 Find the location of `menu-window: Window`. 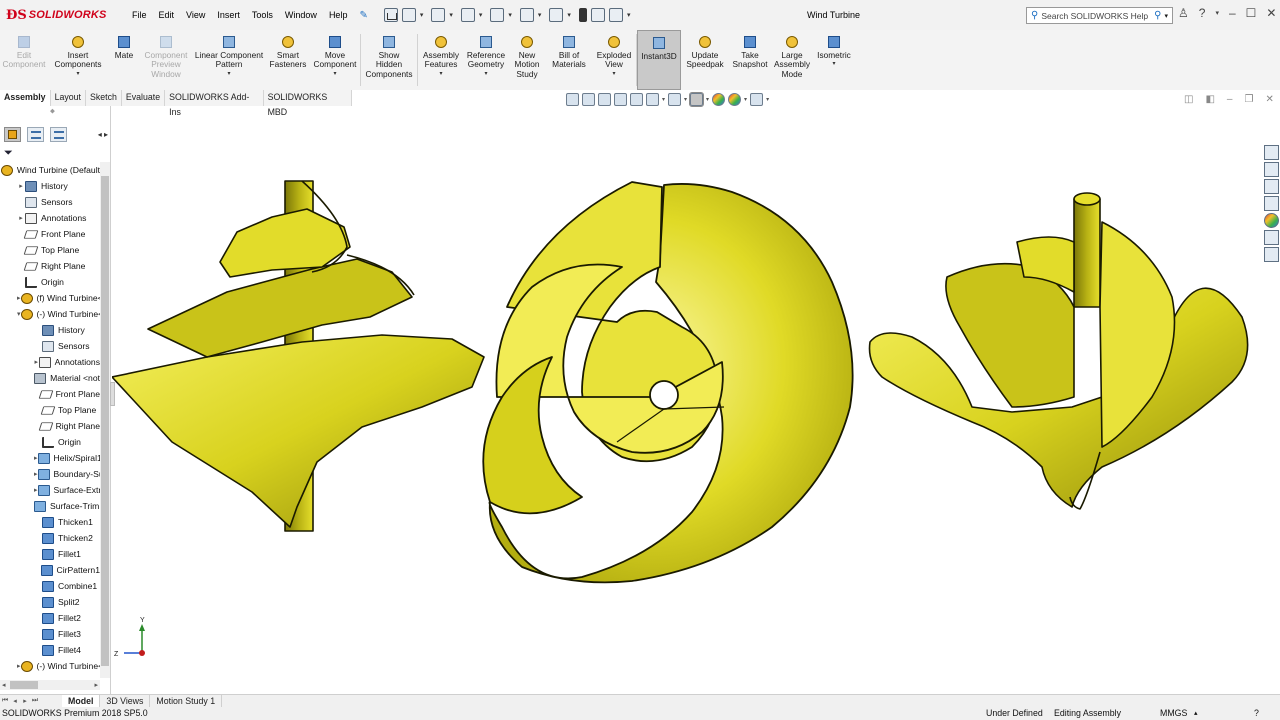

menu-window: Window is located at coordinates (301, 15).